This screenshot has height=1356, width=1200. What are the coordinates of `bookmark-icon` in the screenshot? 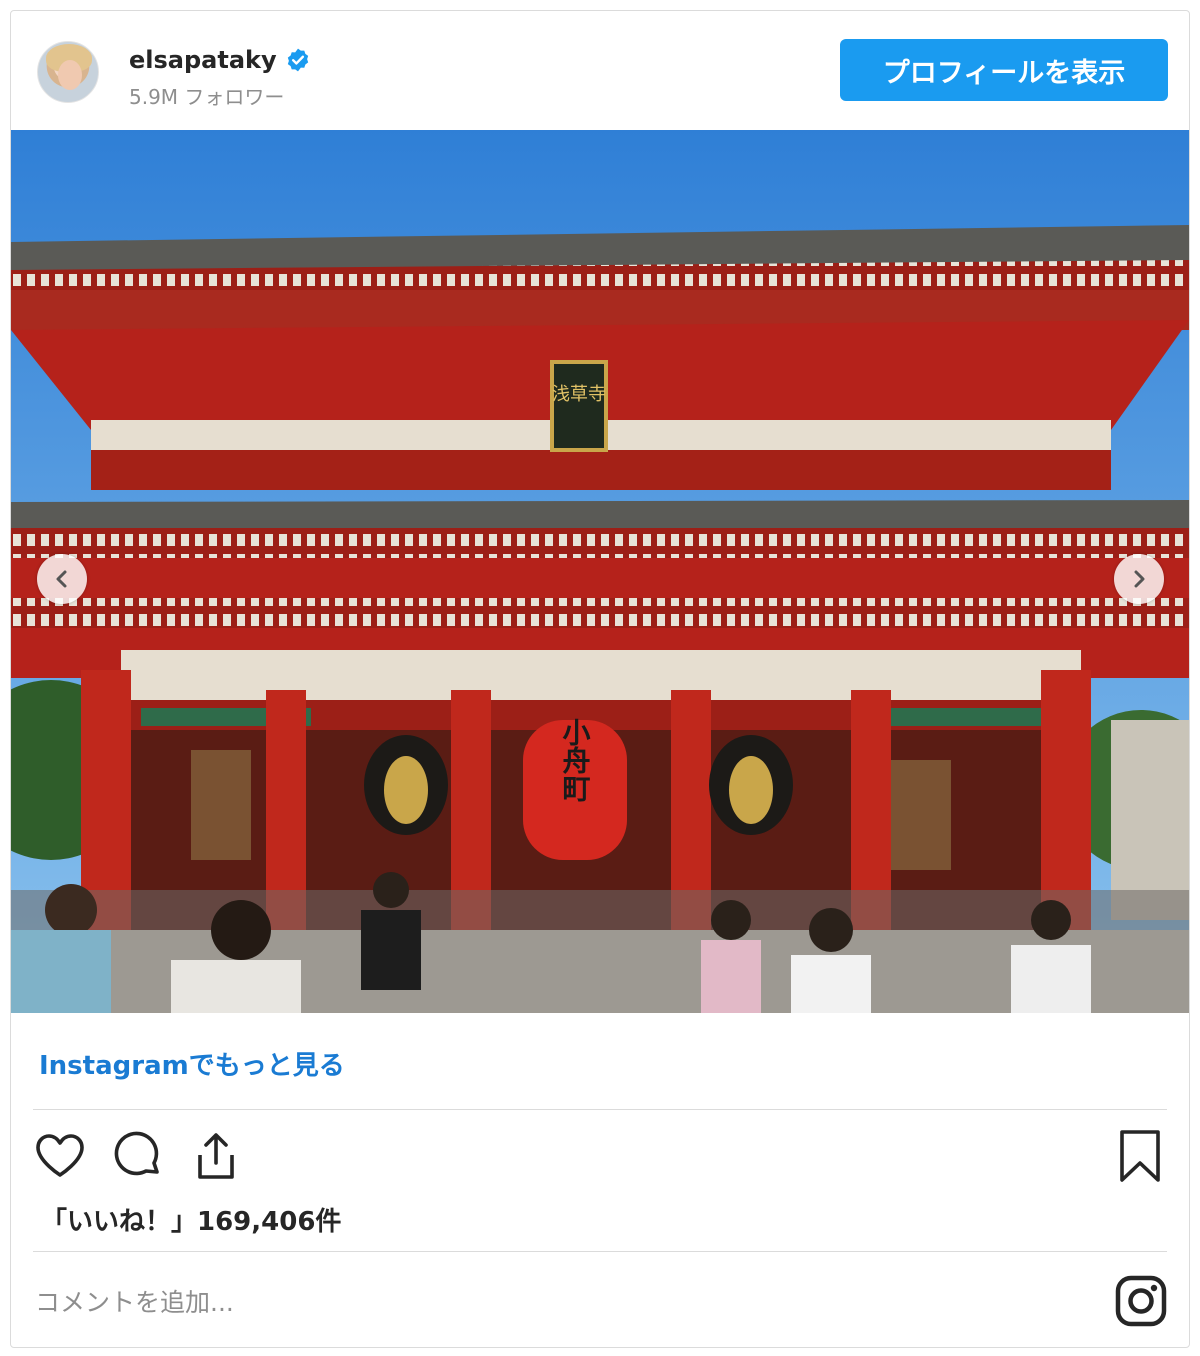 It's located at (1140, 1156).